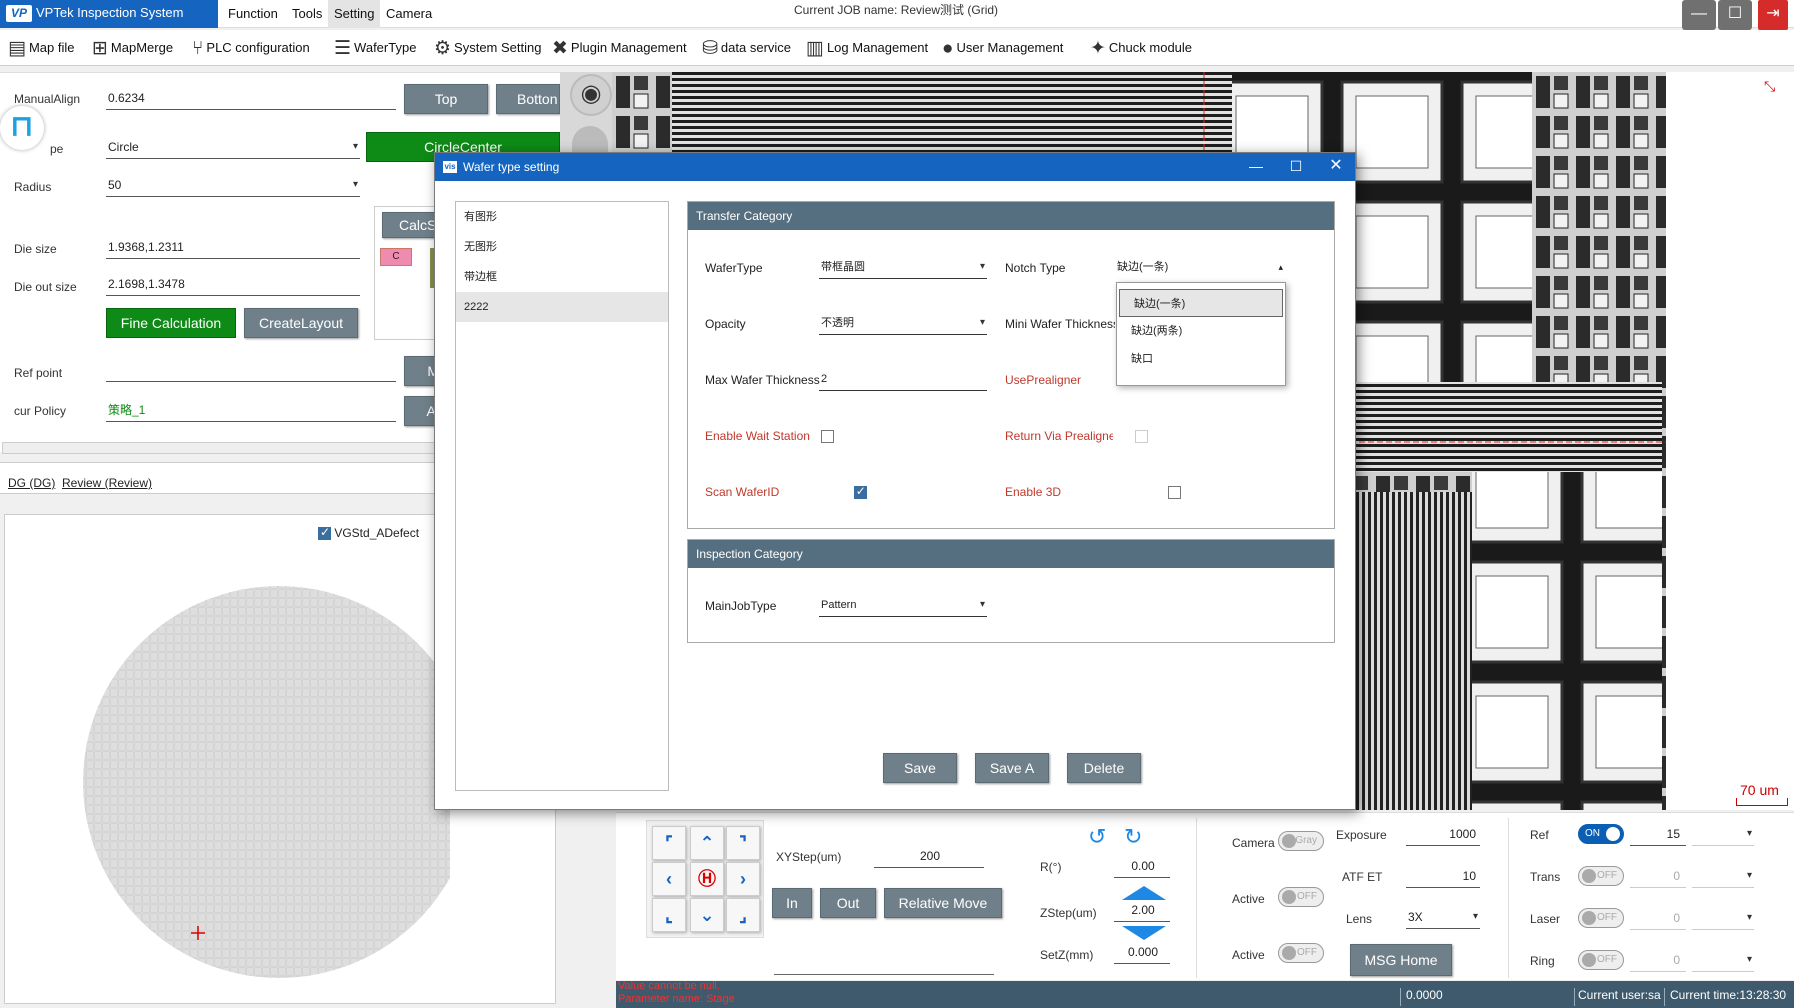 The height and width of the screenshot is (1008, 1794). What do you see at coordinates (233, 186) in the screenshot?
I see `radius-combo: 50` at bounding box center [233, 186].